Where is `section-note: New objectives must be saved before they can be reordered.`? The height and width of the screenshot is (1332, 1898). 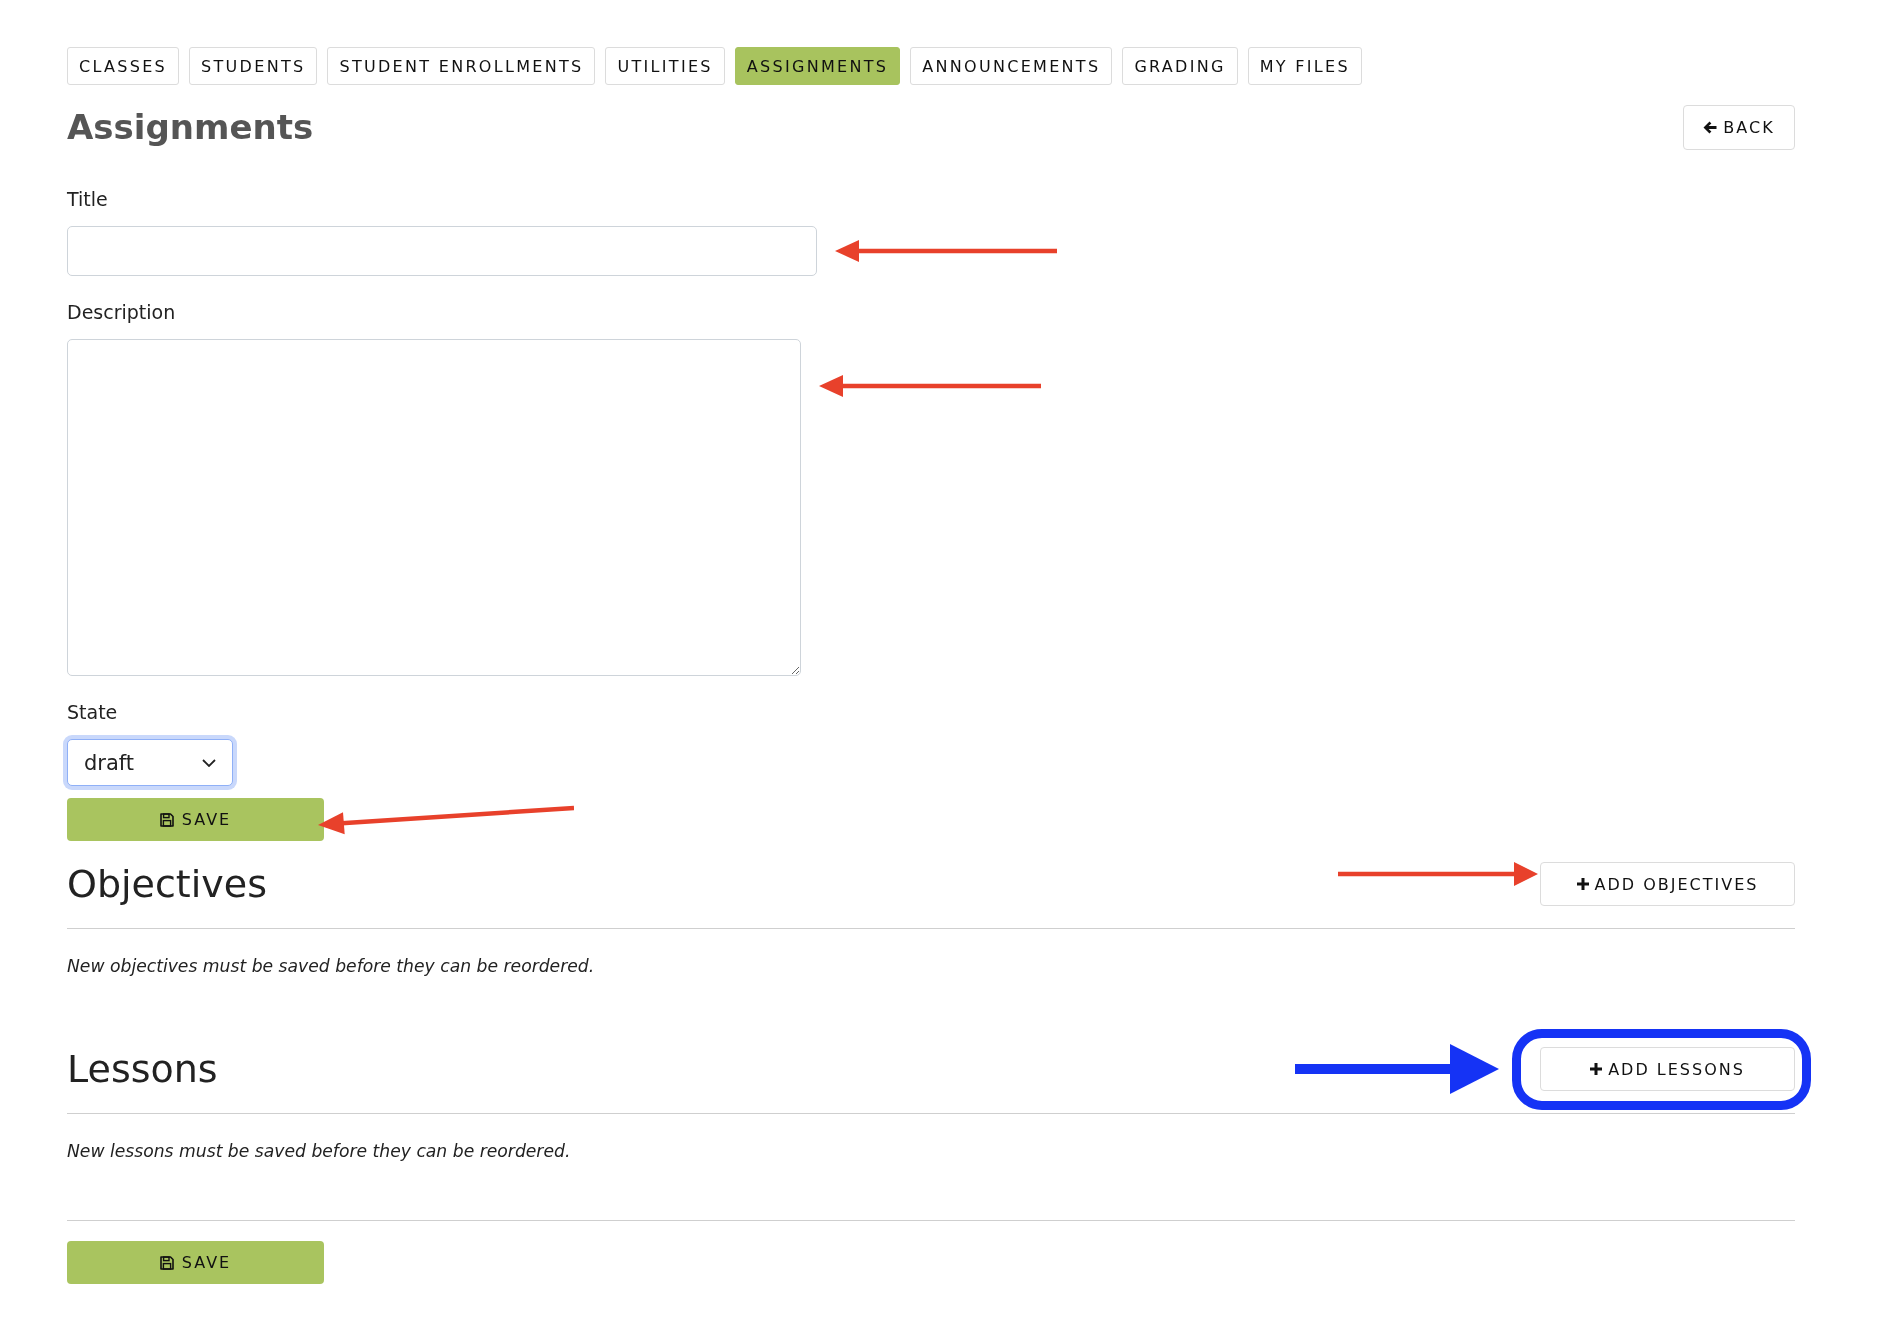
section-note: New objectives must be saved before they can be reordered. is located at coordinates (331, 966).